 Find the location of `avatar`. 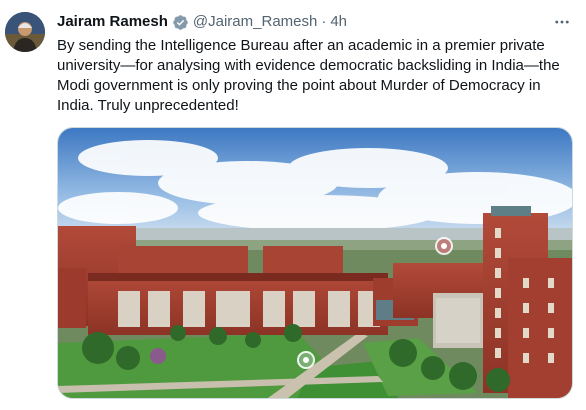

avatar is located at coordinates (25, 32).